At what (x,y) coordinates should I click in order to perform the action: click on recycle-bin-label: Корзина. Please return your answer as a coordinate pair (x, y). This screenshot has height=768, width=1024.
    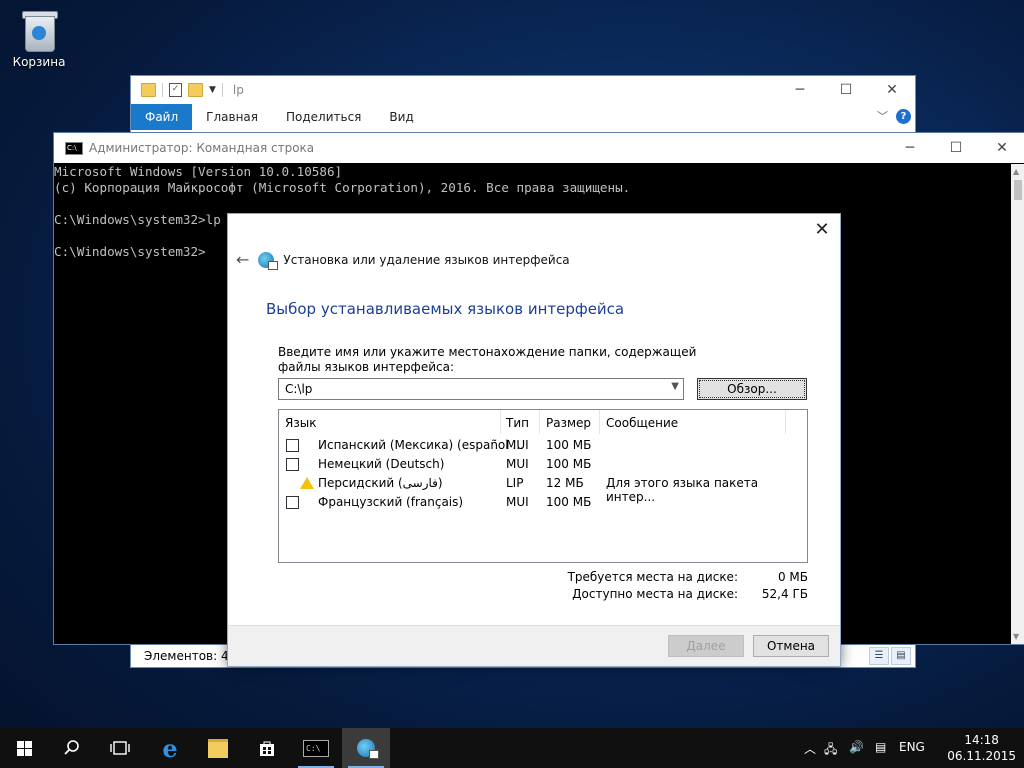
    Looking at the image, I should click on (39, 62).